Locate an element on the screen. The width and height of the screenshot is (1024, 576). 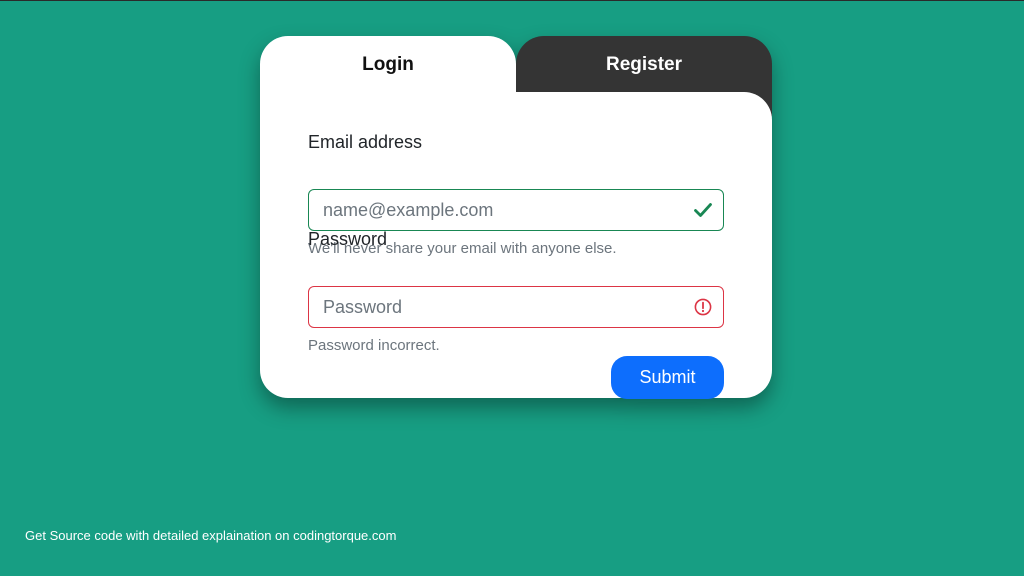
email-field is located at coordinates (516, 210).